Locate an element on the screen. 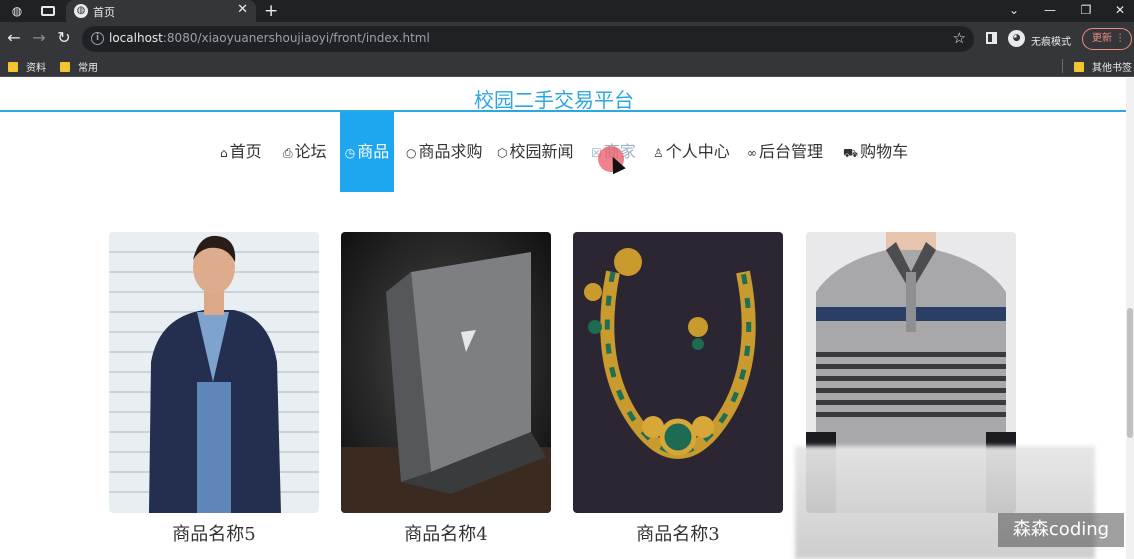 This screenshot has height=559, width=1134. restore-icon: ❐ is located at coordinates (1086, 11).